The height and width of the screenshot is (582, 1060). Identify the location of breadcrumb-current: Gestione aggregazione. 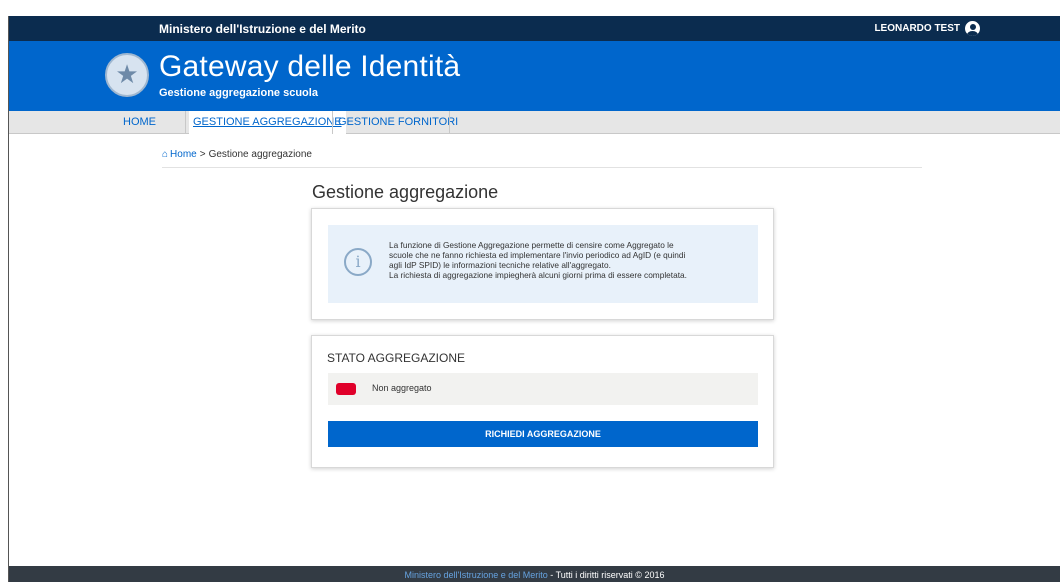
(260, 154).